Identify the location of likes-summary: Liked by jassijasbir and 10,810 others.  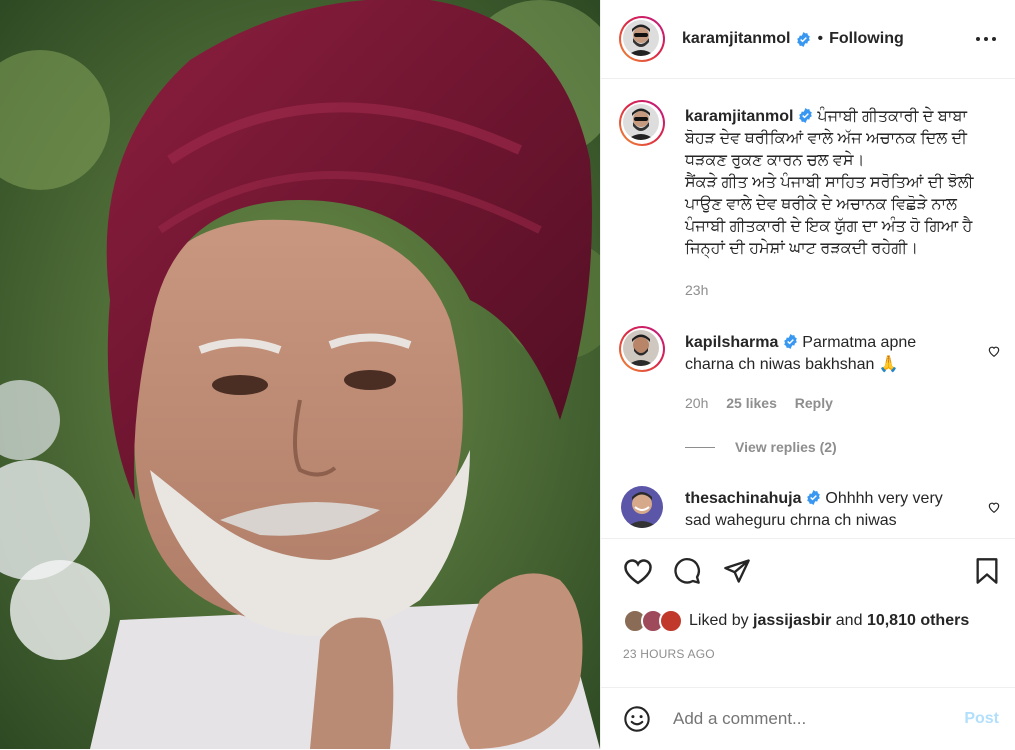
(796, 621).